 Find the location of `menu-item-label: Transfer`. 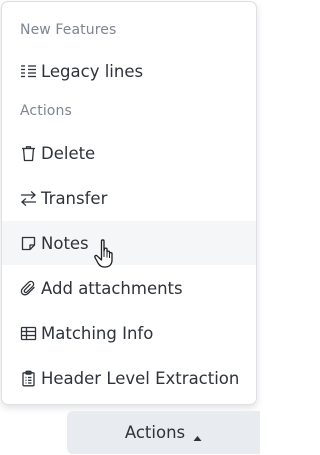

menu-item-label: Transfer is located at coordinates (74, 198).